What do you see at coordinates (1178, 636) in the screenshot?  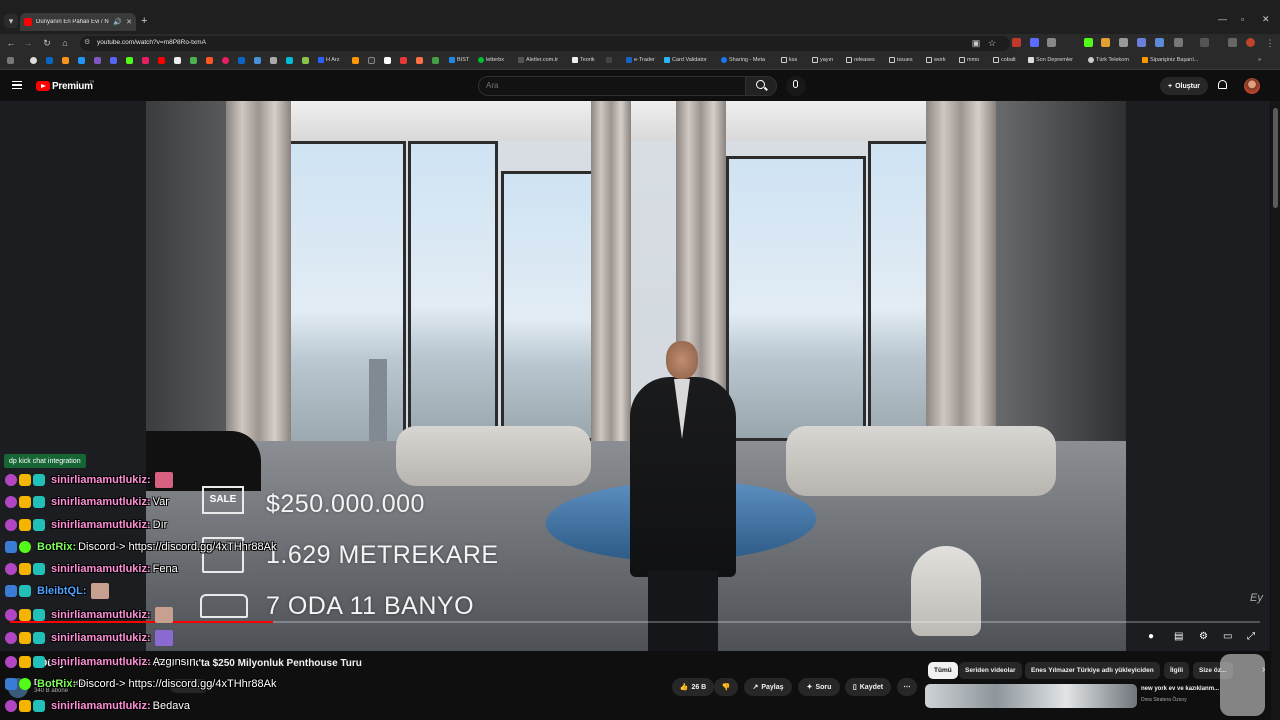 I see `subtitles-icon: ▤` at bounding box center [1178, 636].